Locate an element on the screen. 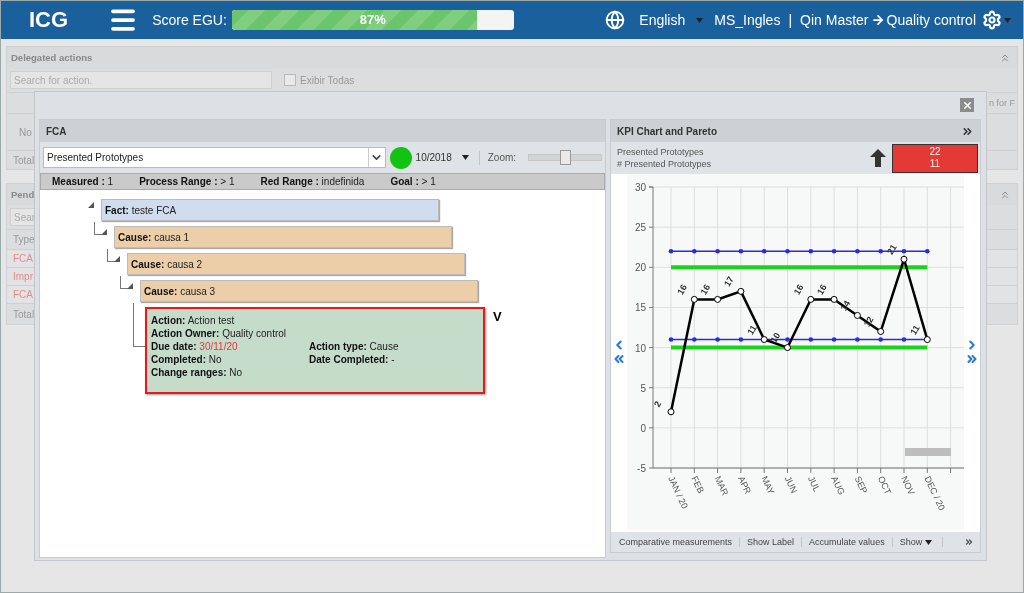  action-field: Due date: 30/11/20 is located at coordinates (230, 346).